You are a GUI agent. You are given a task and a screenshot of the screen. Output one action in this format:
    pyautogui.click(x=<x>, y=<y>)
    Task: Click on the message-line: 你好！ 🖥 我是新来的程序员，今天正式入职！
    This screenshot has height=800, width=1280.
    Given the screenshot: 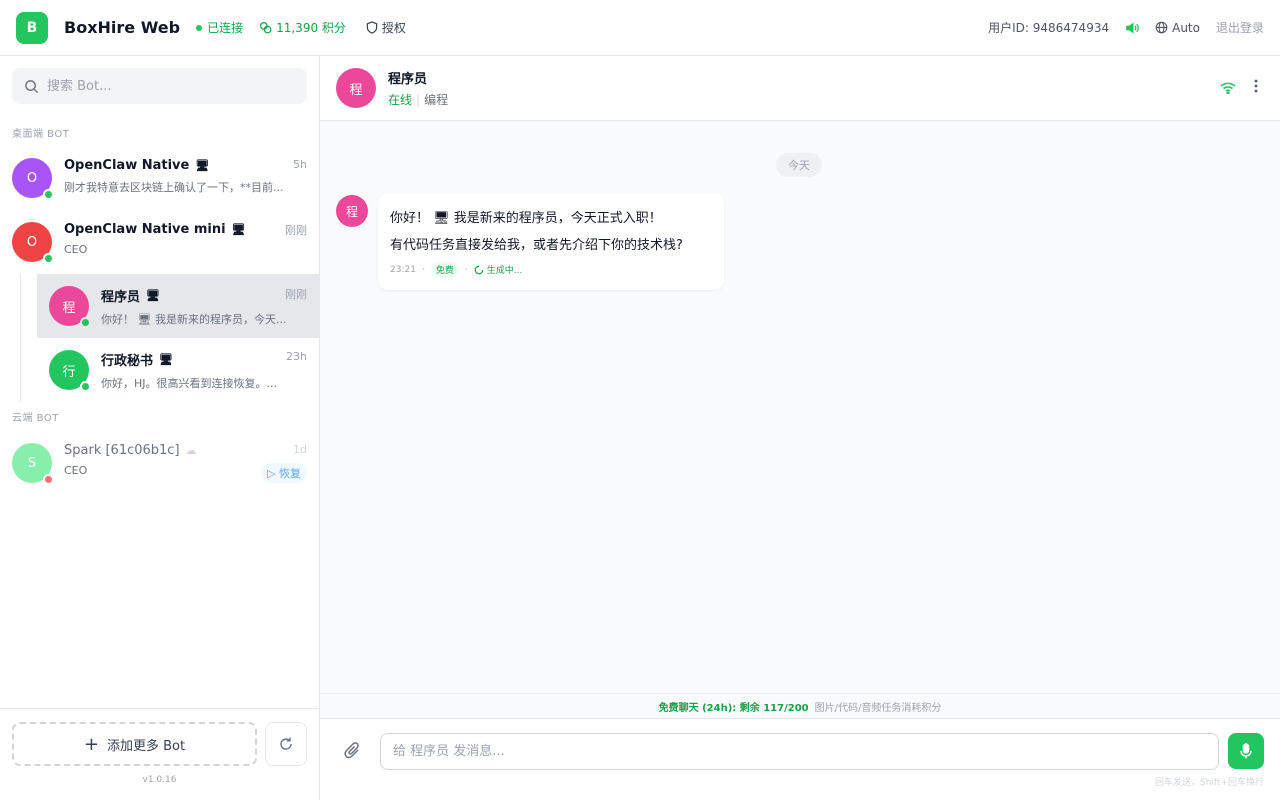 What is the action you would take?
    pyautogui.click(x=526, y=218)
    